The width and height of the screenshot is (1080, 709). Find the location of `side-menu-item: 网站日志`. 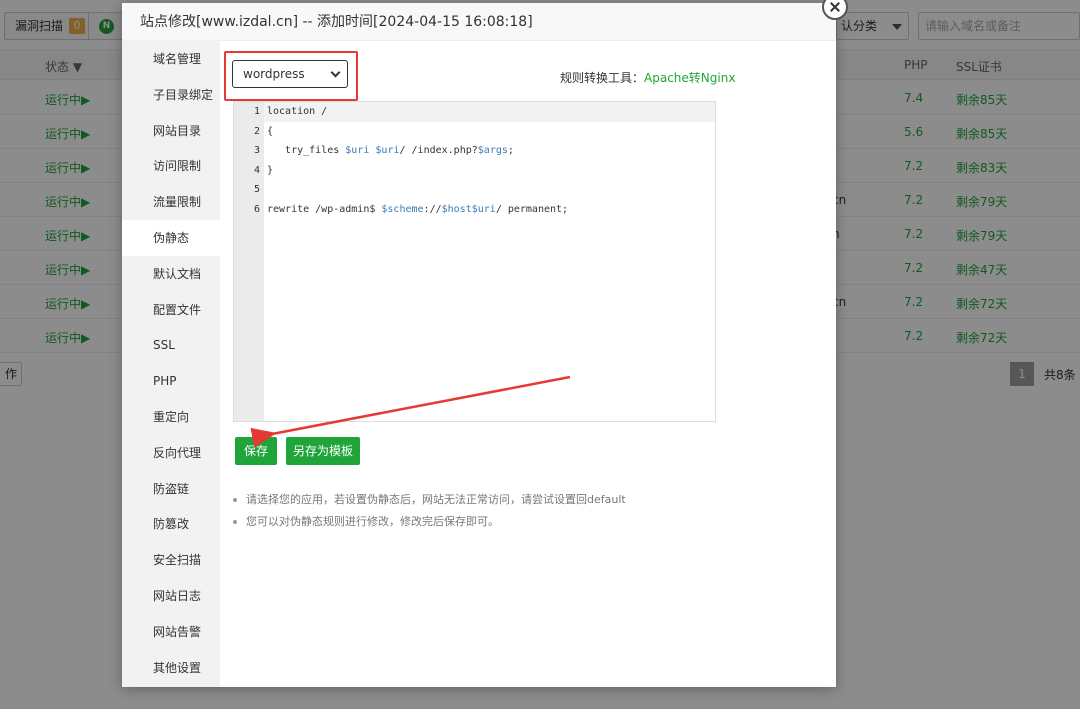

side-menu-item: 网站日志 is located at coordinates (171, 596).